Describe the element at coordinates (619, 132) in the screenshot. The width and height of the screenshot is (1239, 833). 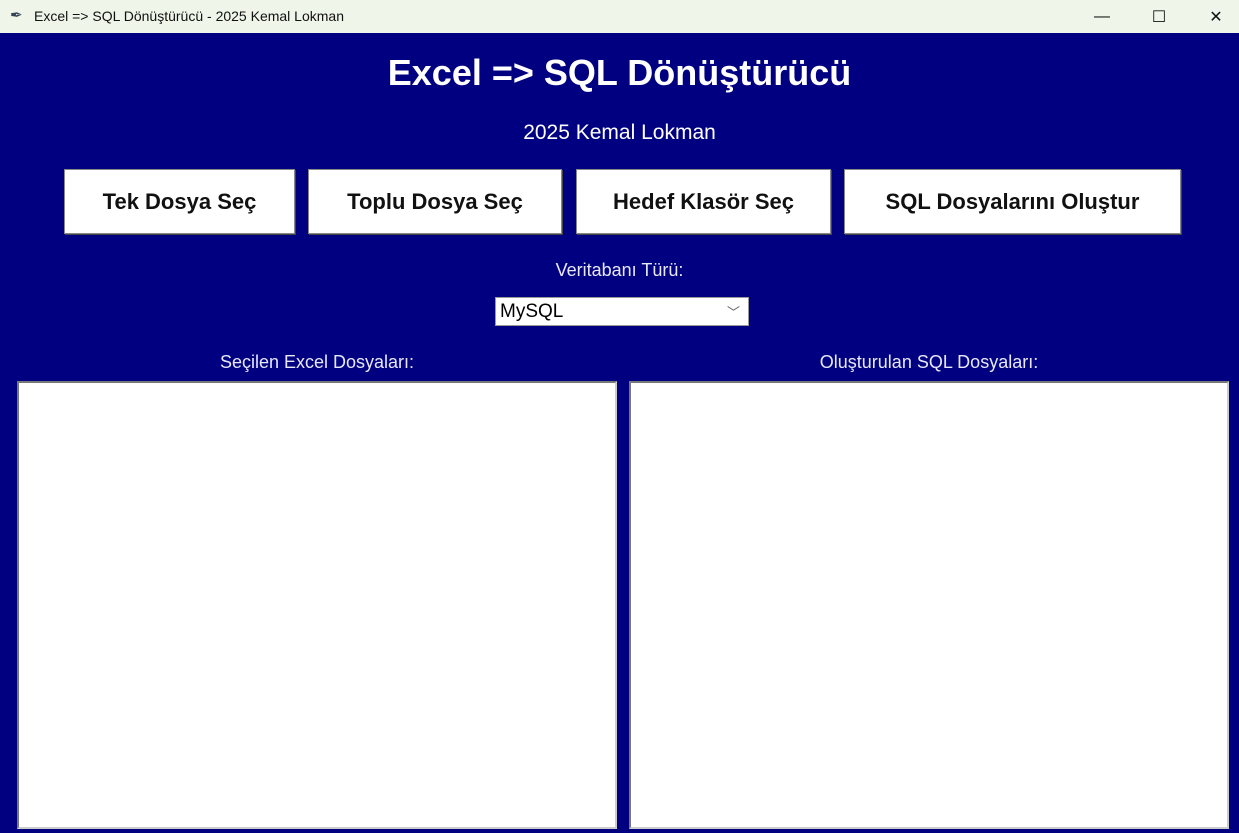
I see `page-subtitle: 2025 Kemal Lokman` at that location.